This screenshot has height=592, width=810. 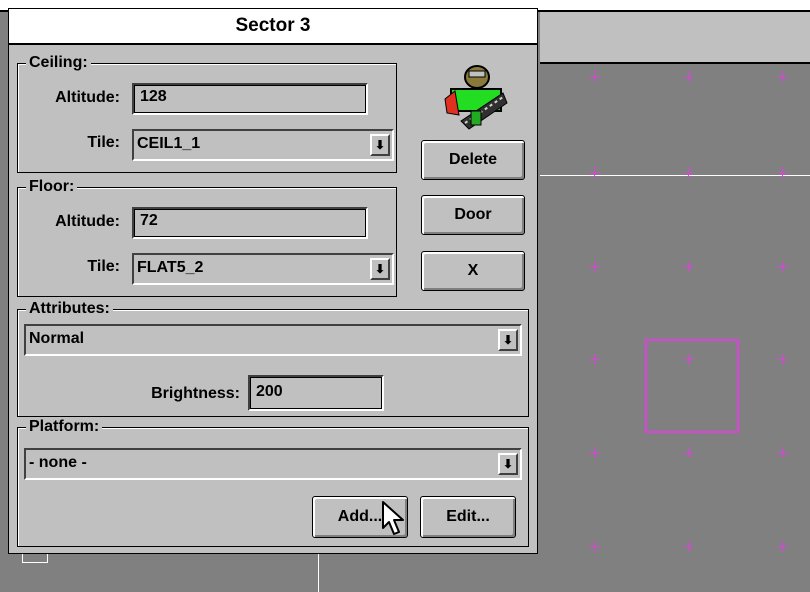 I want to click on ceiling-altitude-label: Altitude:, so click(x=87, y=97).